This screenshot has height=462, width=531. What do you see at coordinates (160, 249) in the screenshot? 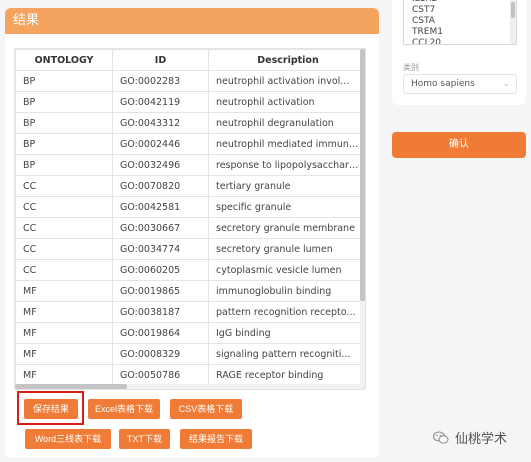
I see `go-id-cell: GO:0034774` at bounding box center [160, 249].